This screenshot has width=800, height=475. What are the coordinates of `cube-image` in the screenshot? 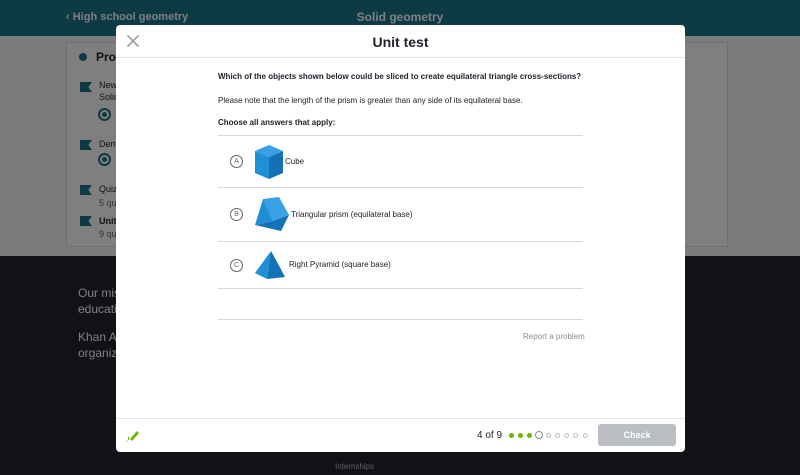 It's located at (269, 162).